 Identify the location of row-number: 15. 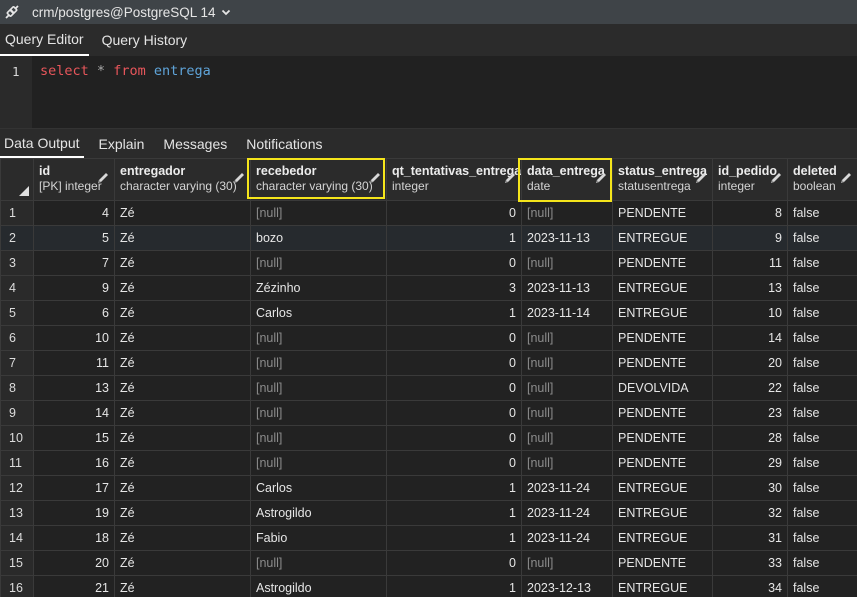
(17, 563).